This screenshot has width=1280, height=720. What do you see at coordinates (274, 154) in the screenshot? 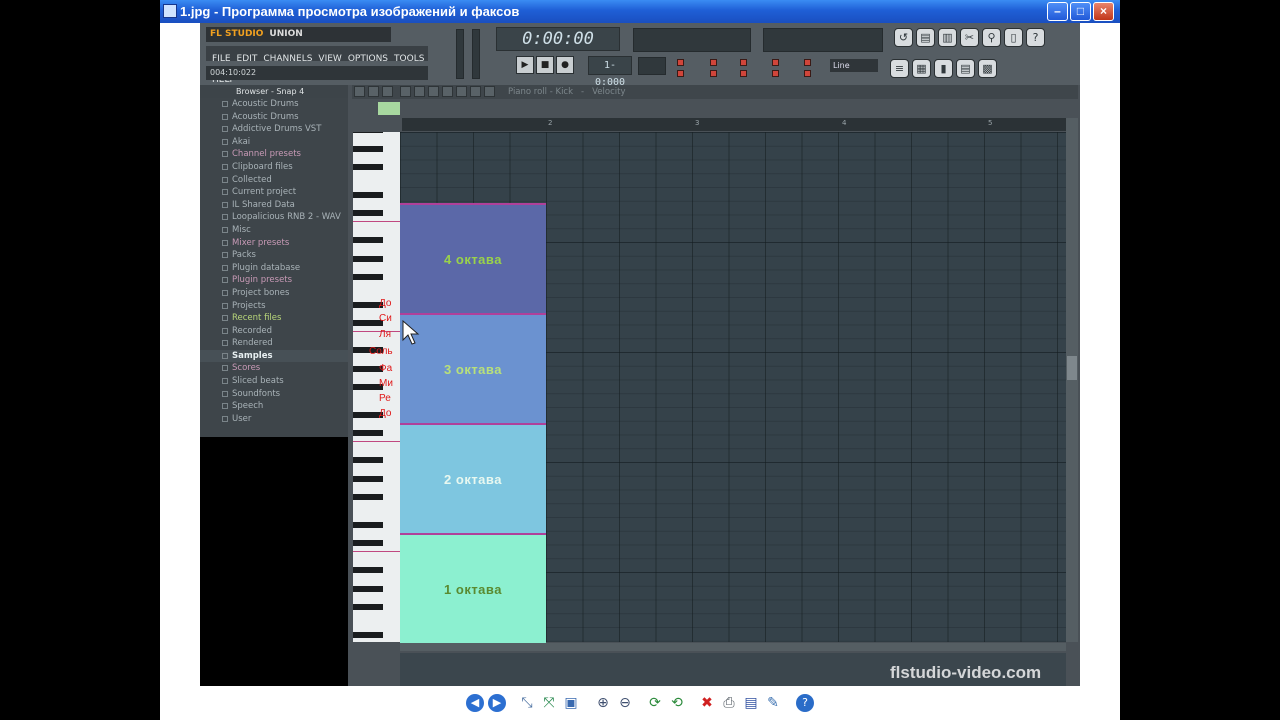
I see `browser-item: Channel presets` at bounding box center [274, 154].